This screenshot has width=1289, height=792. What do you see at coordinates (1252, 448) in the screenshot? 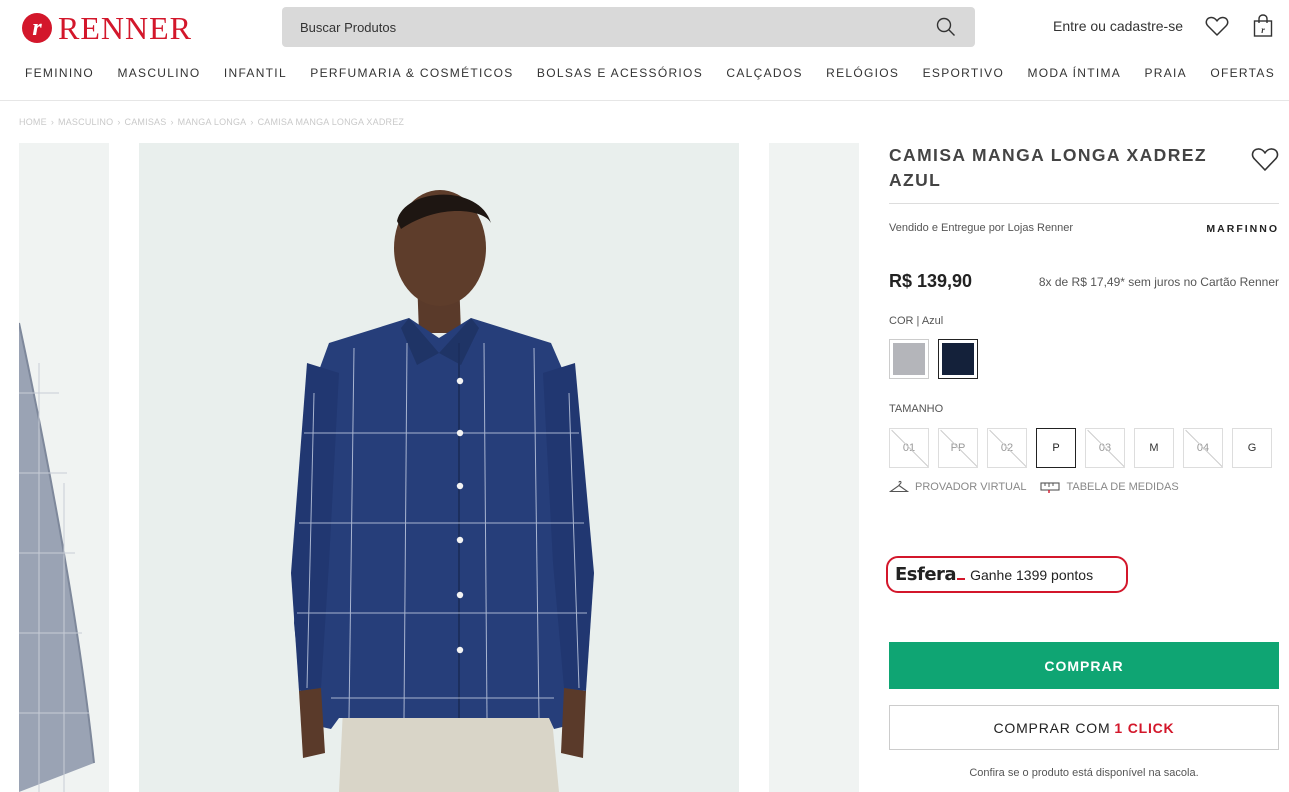
I see `size-option-g: G` at bounding box center [1252, 448].